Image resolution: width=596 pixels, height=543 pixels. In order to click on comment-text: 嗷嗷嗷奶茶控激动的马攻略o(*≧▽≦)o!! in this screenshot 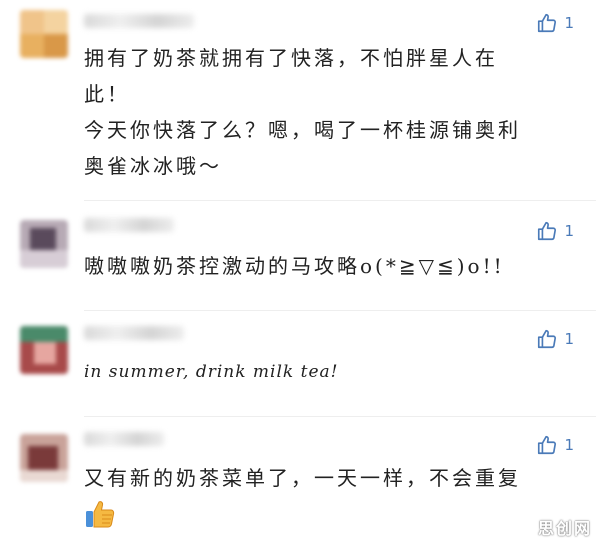, I will do `click(319, 266)`.